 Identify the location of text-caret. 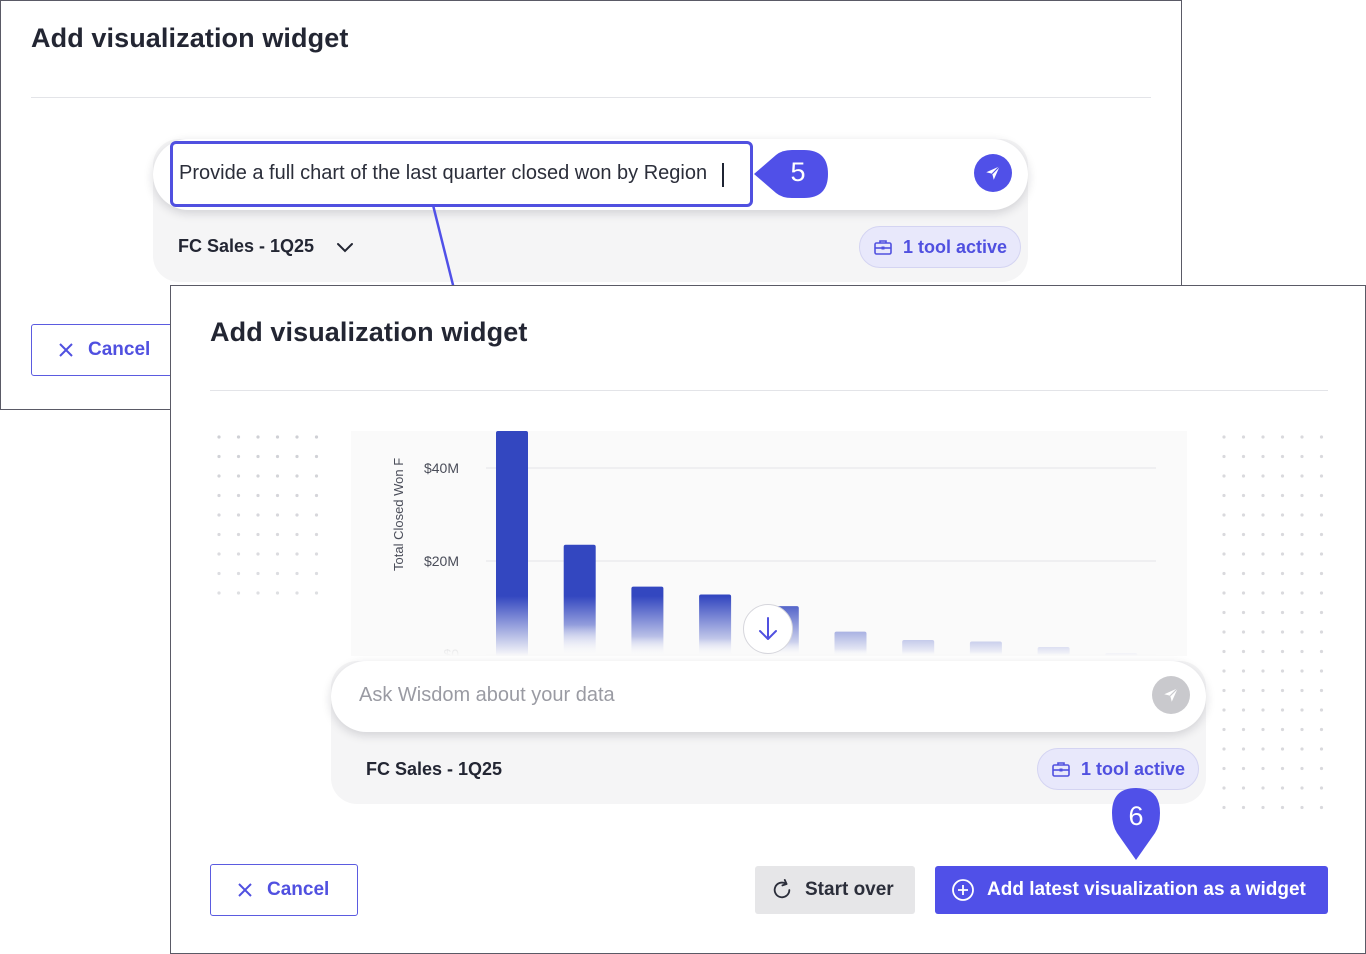
(723, 175).